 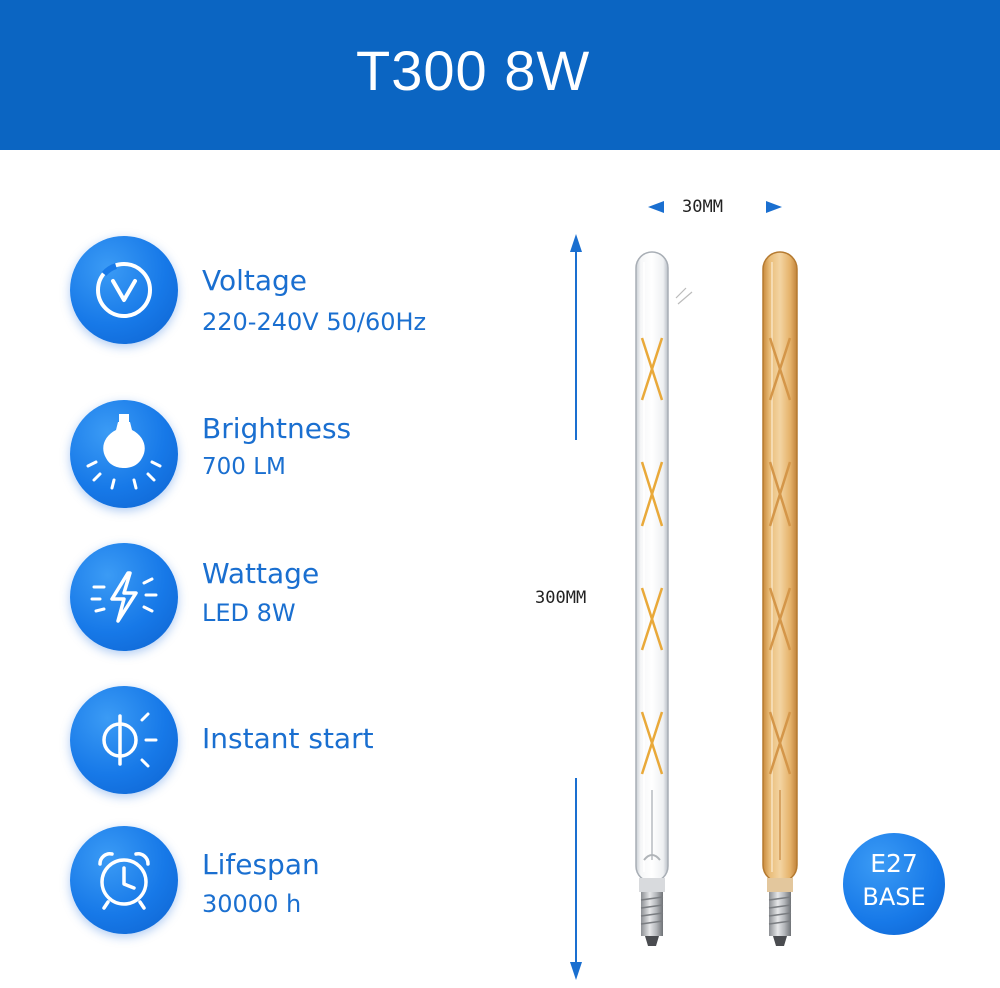 What do you see at coordinates (561, 598) in the screenshot?
I see `height-dimension-label: 300MM` at bounding box center [561, 598].